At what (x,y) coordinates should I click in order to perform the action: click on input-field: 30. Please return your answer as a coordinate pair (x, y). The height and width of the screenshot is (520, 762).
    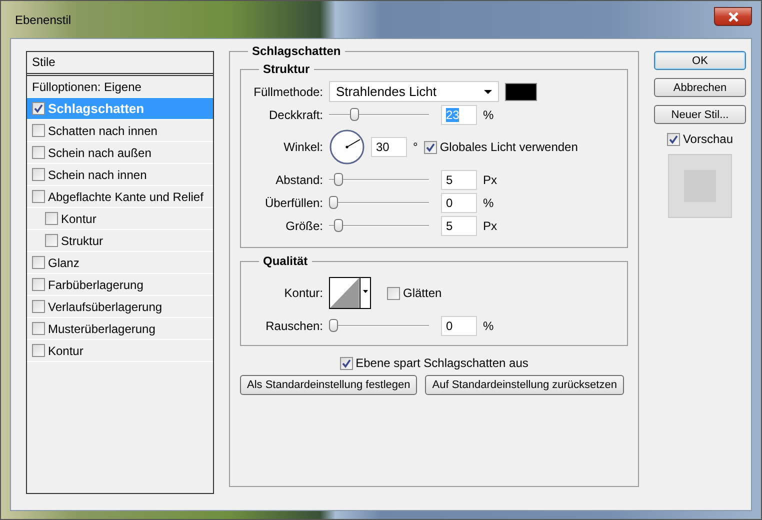
    Looking at the image, I should click on (389, 147).